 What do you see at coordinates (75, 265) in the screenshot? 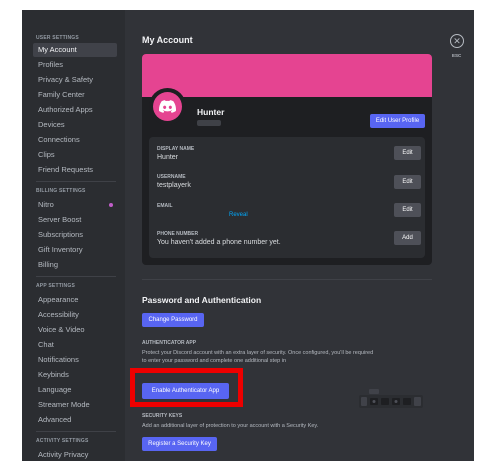
I see `sidebar-item-billing: Billing` at bounding box center [75, 265].